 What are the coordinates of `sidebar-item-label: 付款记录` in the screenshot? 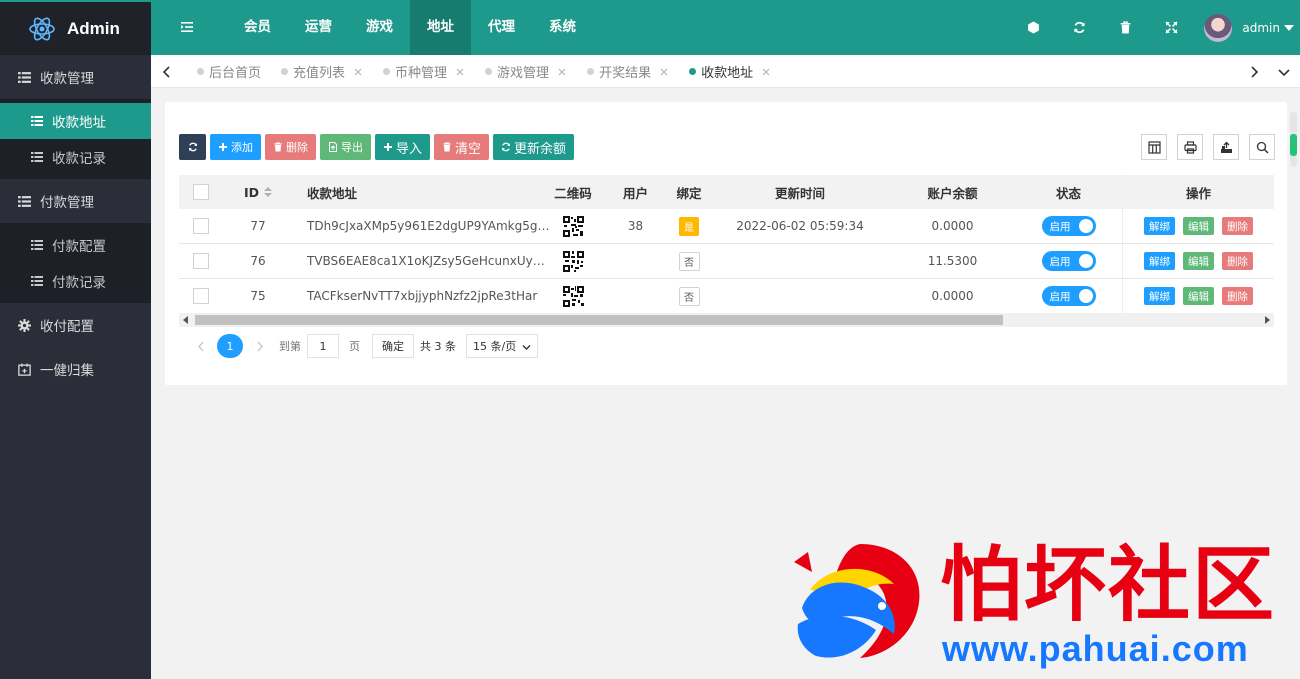 It's located at (79, 283).